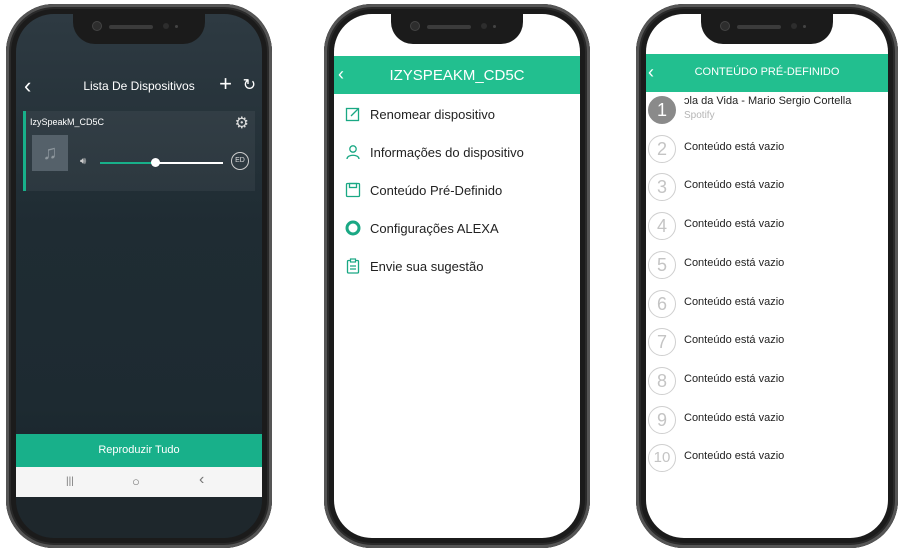 Image resolution: width=898 pixels, height=550 pixels. Describe the element at coordinates (128, 163) in the screenshot. I see `volume-slider-fill` at that location.